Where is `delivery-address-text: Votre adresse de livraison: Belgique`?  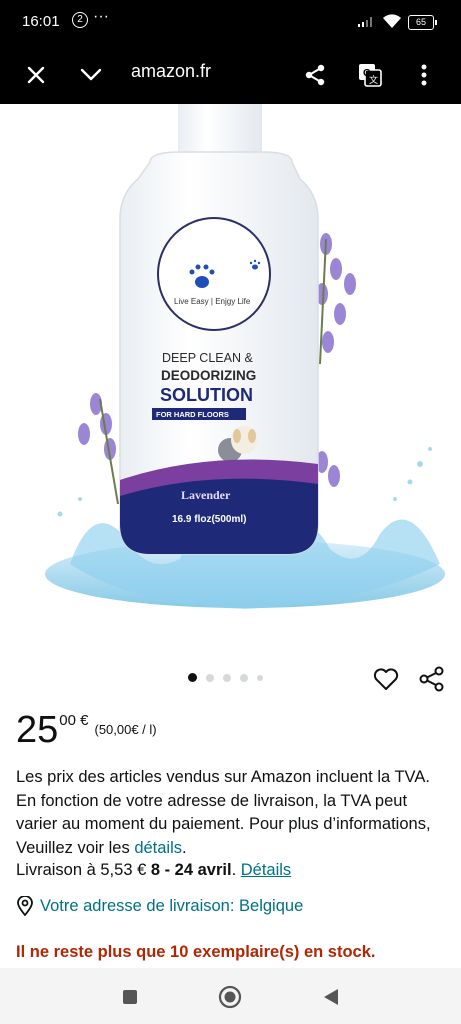
delivery-address-text: Votre adresse de livraison: Belgique is located at coordinates (172, 905).